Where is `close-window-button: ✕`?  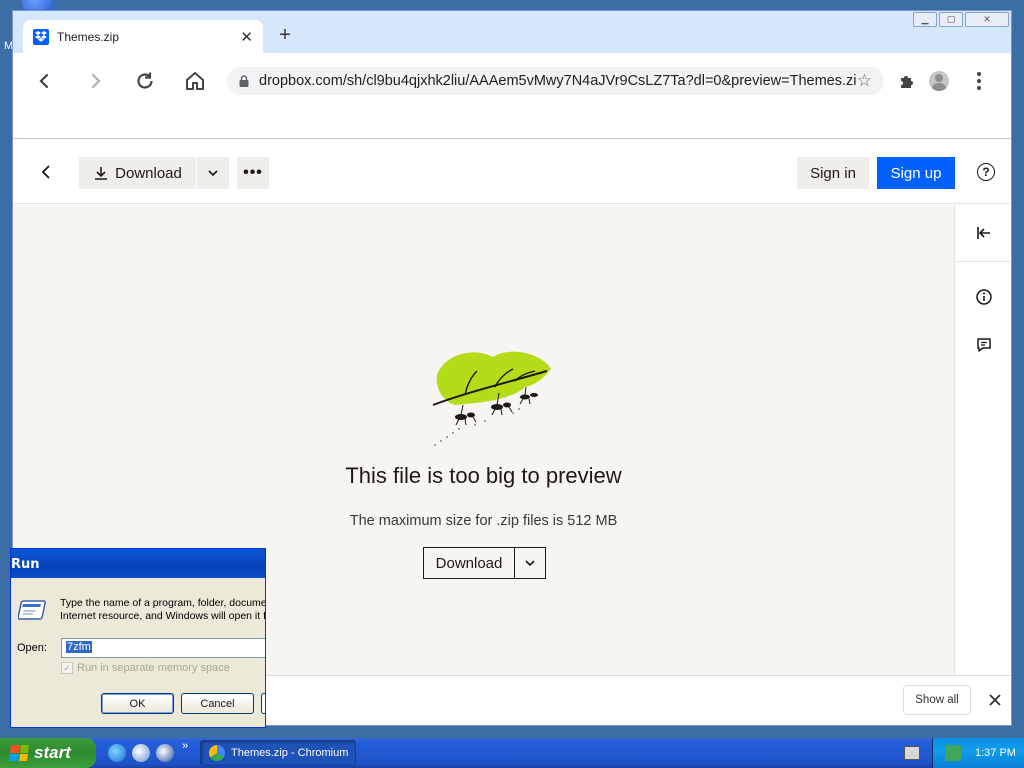
close-window-button: ✕ is located at coordinates (987, 19).